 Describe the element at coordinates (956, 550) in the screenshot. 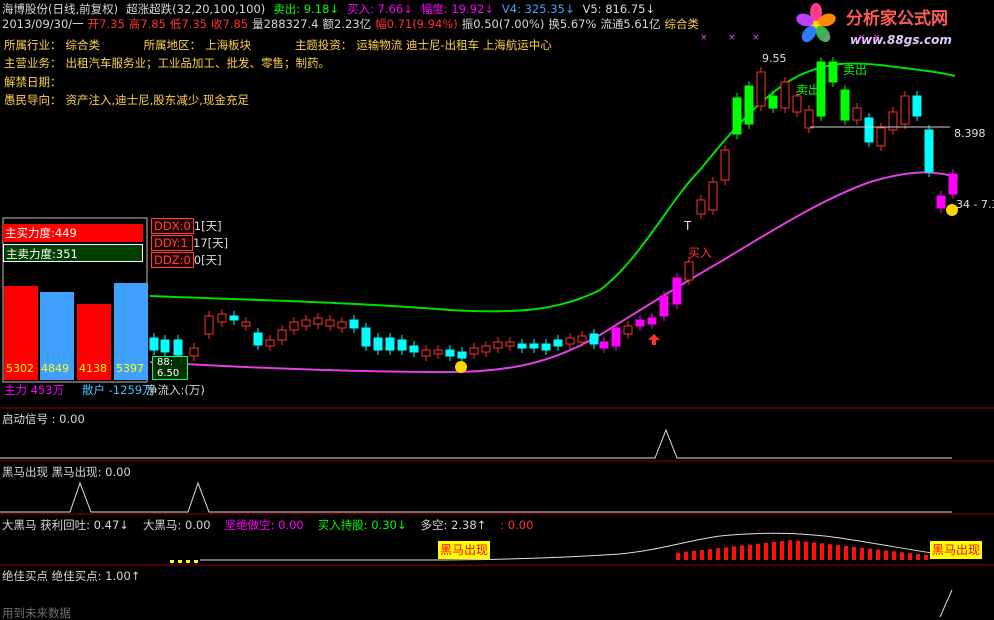

I see `darkhorse-tag-2: 黑马出现` at that location.